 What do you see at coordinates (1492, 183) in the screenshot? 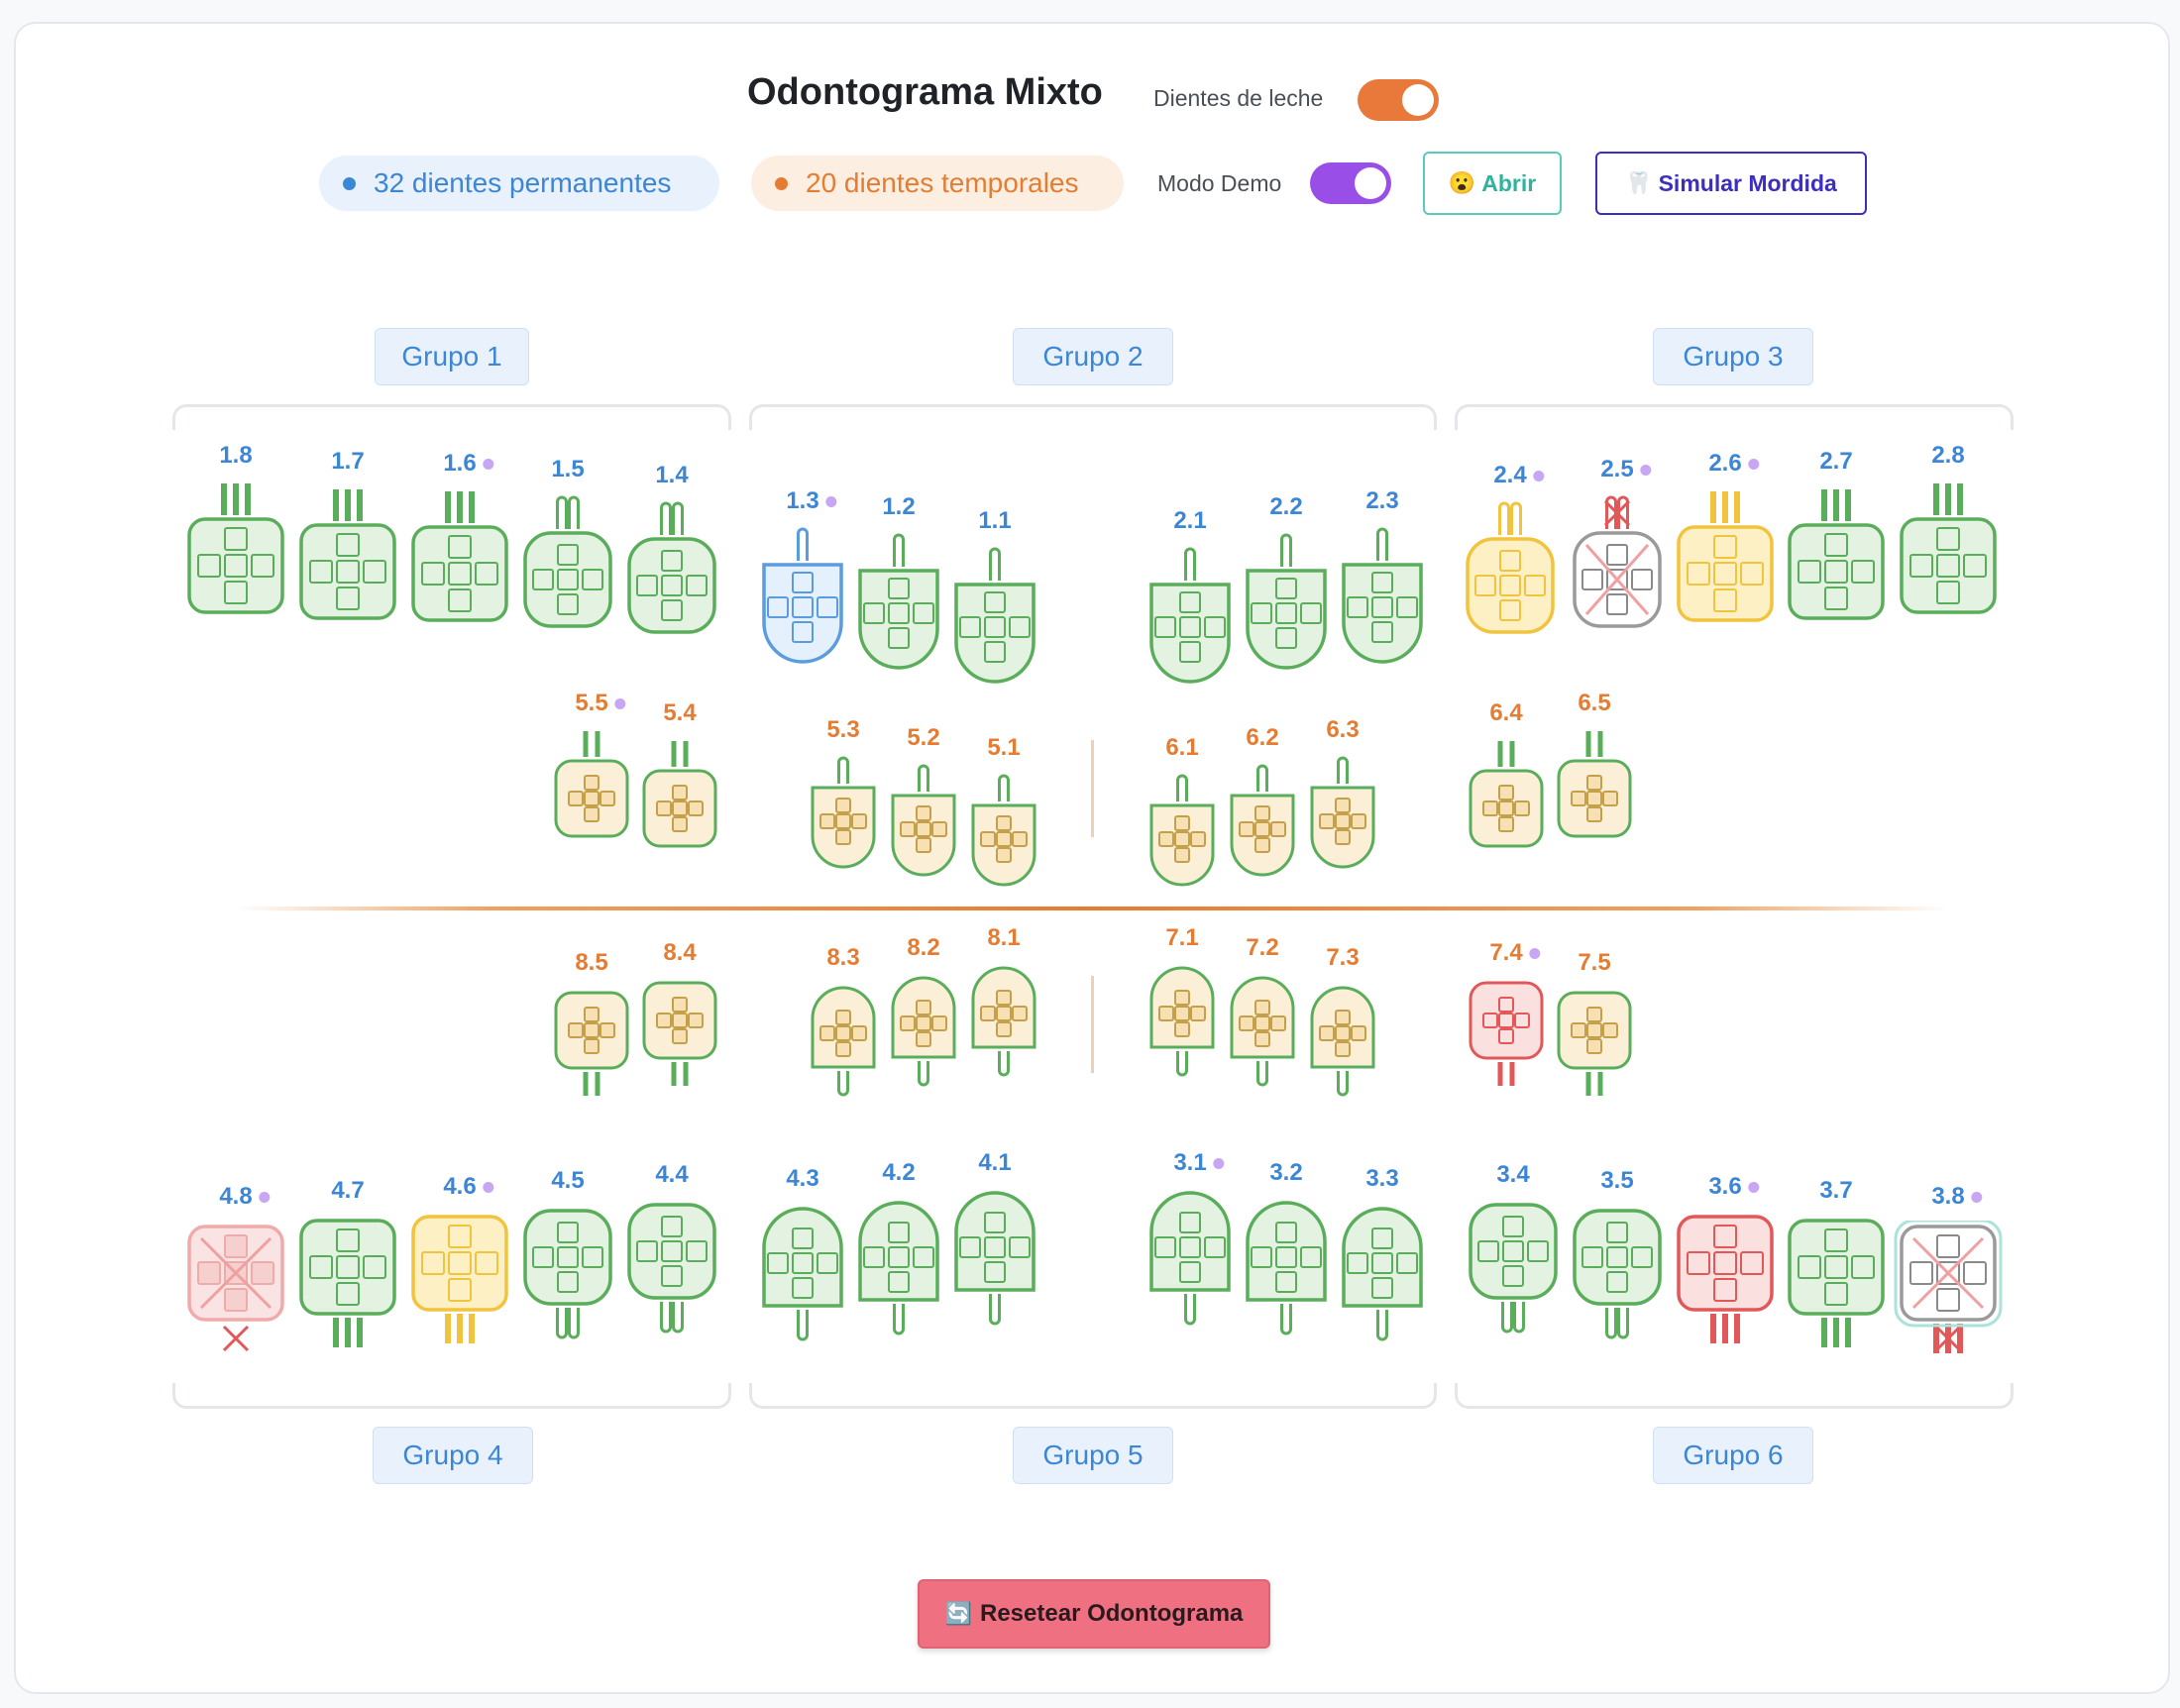
I see `abrir-button: 😮 Abrir` at bounding box center [1492, 183].